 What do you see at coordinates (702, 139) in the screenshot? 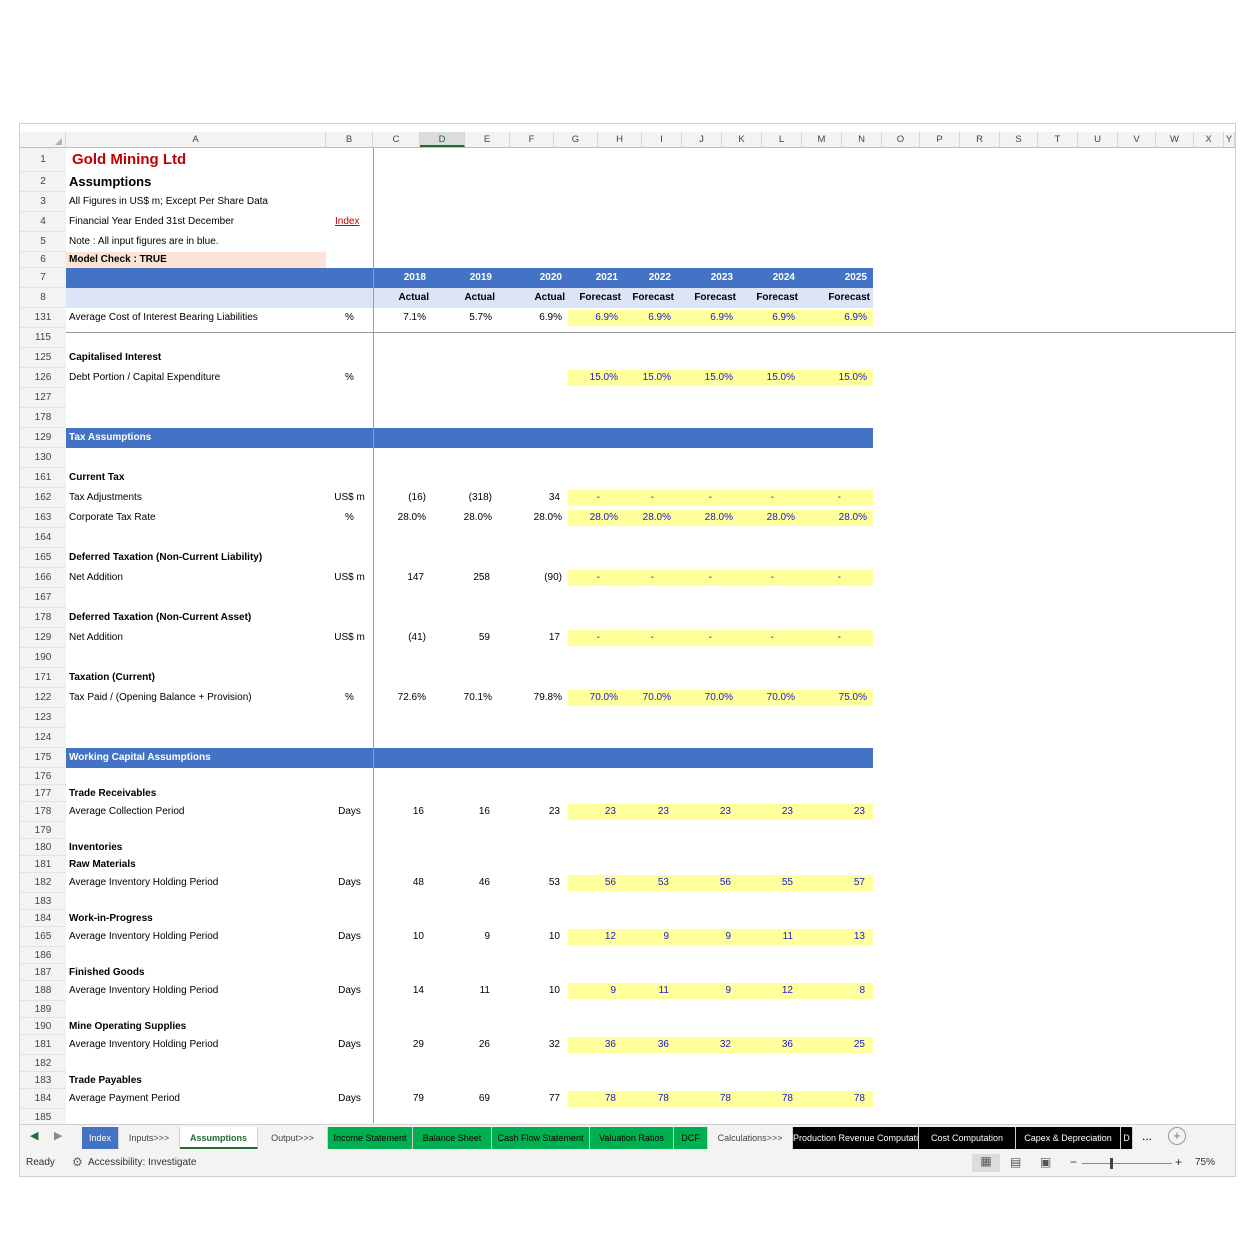
I see `column-header-j: J` at bounding box center [702, 139].